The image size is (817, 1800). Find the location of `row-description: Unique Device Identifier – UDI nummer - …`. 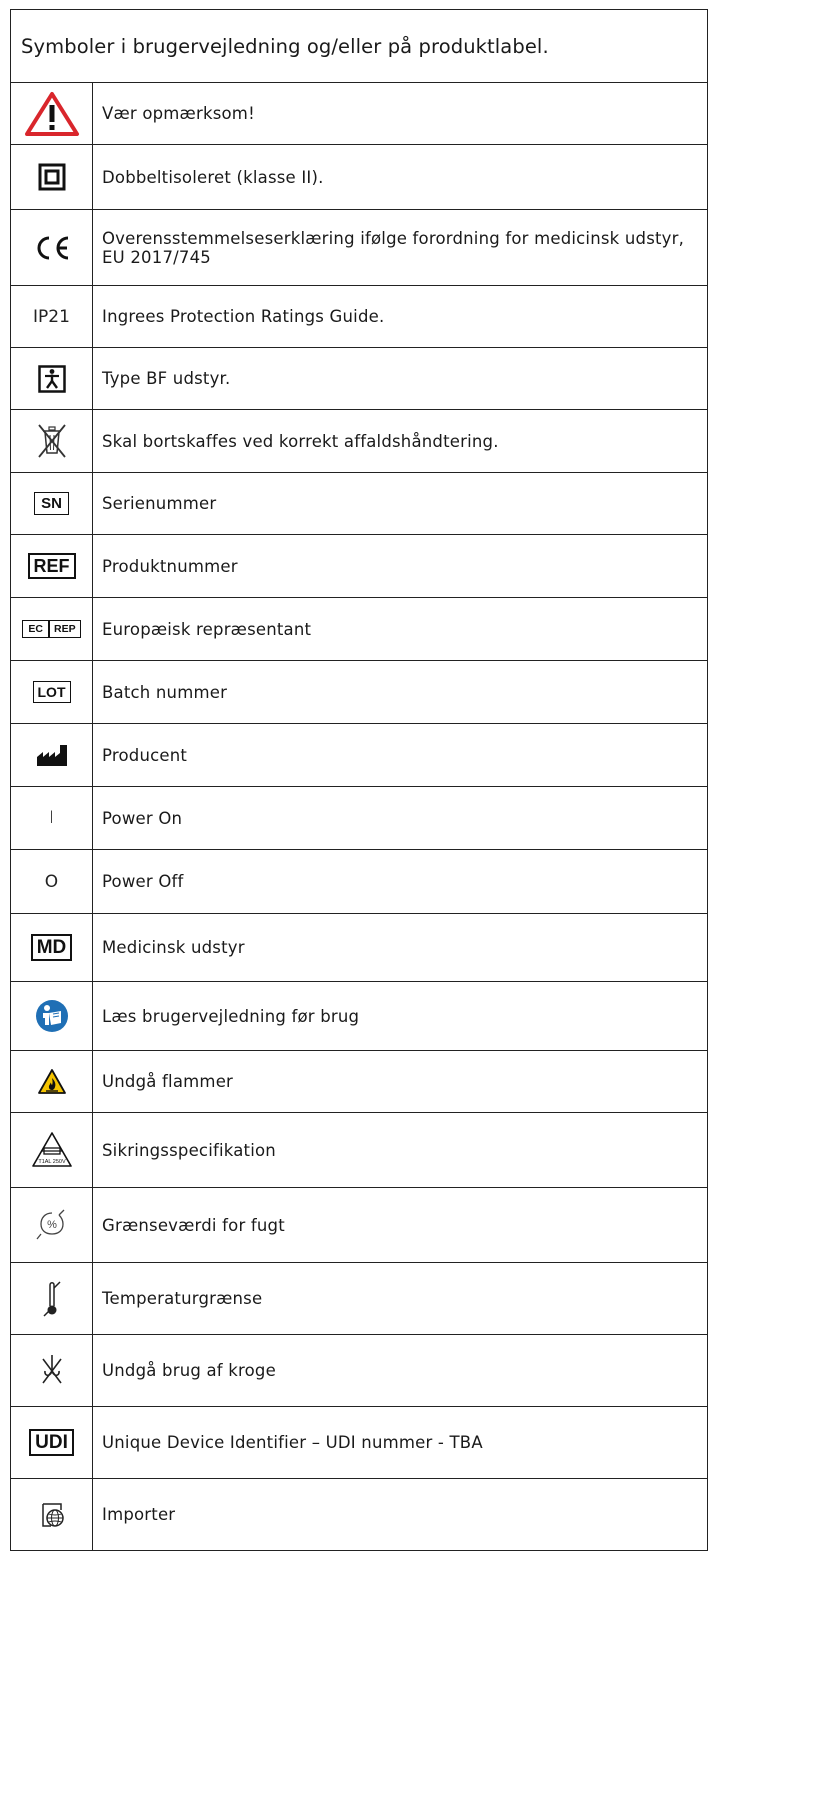

row-description: Unique Device Identifier – UDI nummer - … is located at coordinates (400, 1442).